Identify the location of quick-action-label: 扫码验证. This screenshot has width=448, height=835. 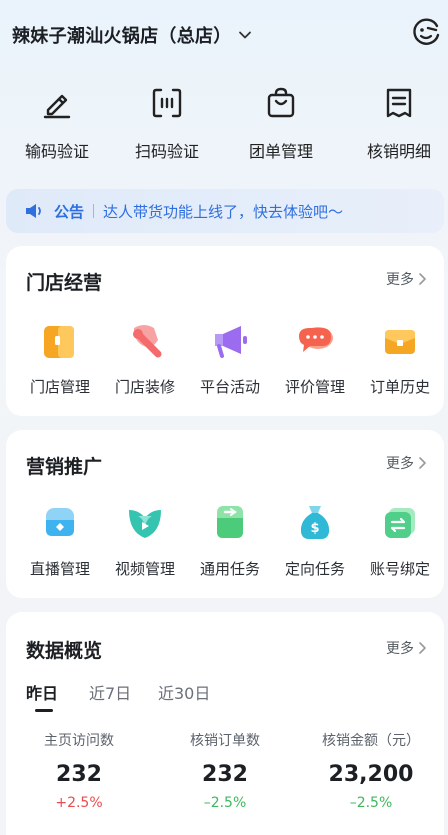
(166, 151).